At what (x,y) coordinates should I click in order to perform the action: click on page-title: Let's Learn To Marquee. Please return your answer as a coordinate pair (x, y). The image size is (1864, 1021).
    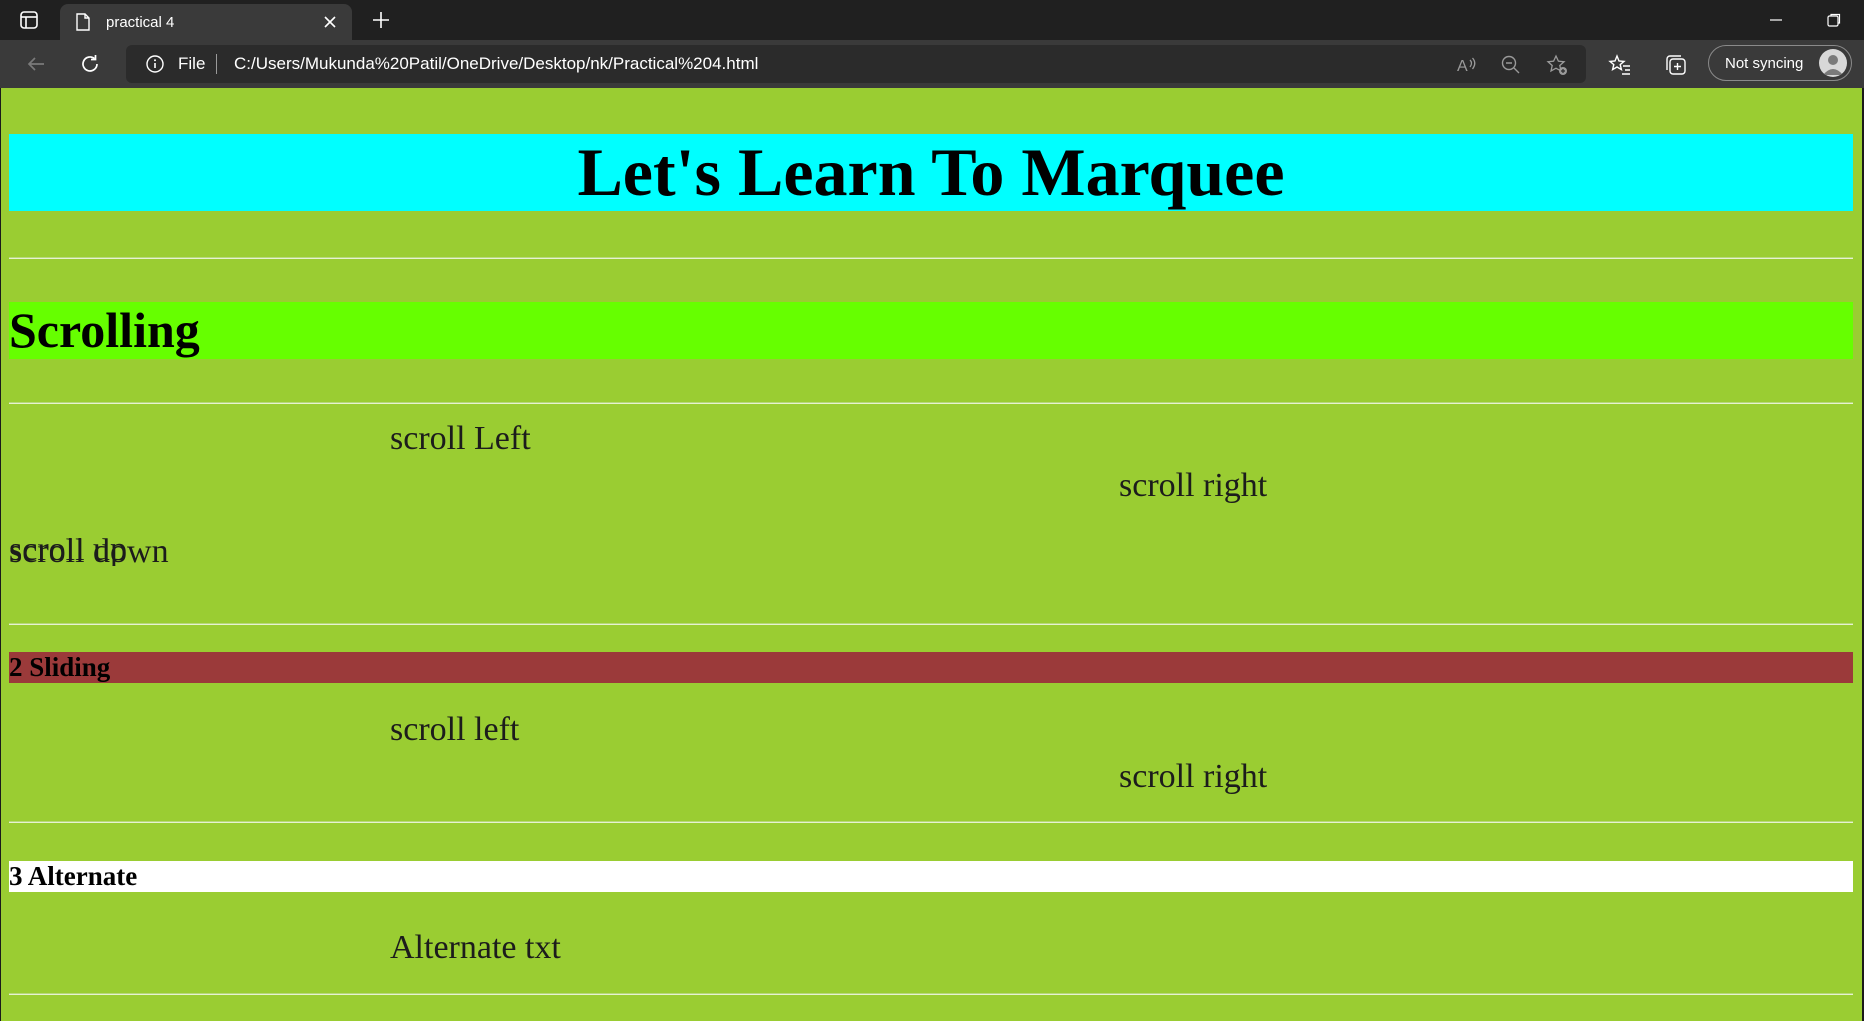
    Looking at the image, I should click on (931, 172).